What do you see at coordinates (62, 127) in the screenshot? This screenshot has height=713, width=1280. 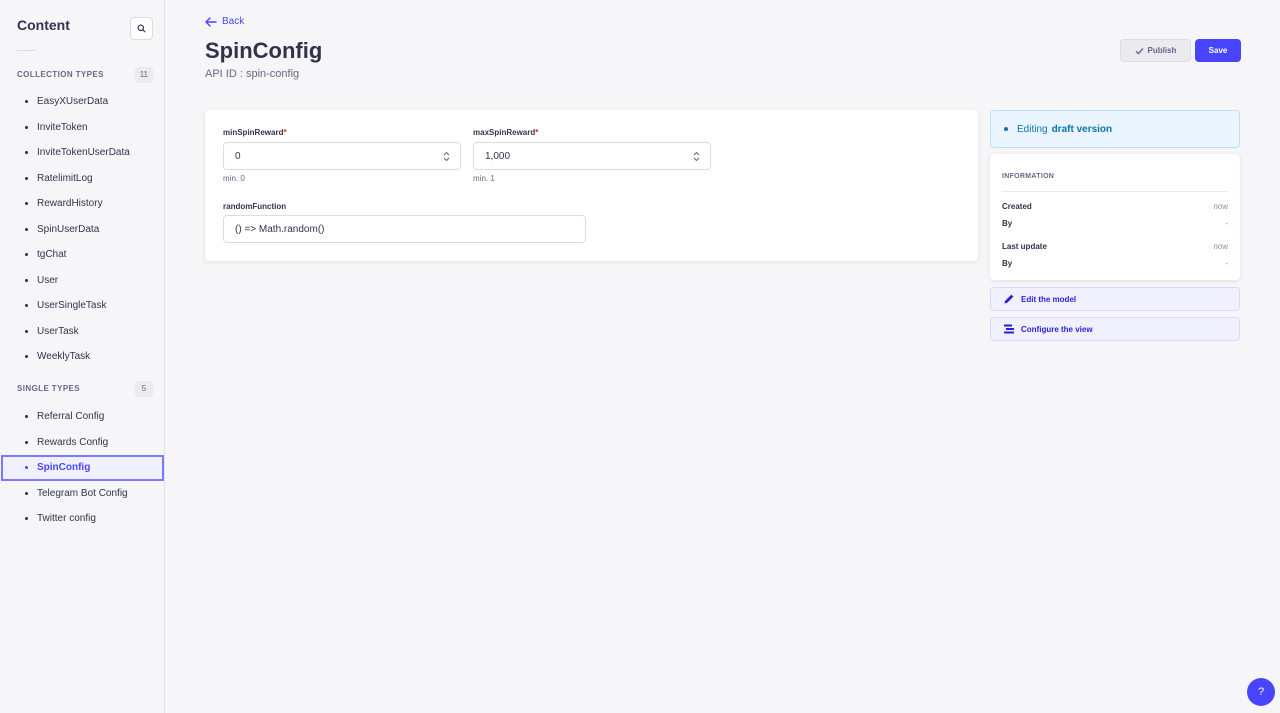 I see `sidebar-item-label: InviteToken` at bounding box center [62, 127].